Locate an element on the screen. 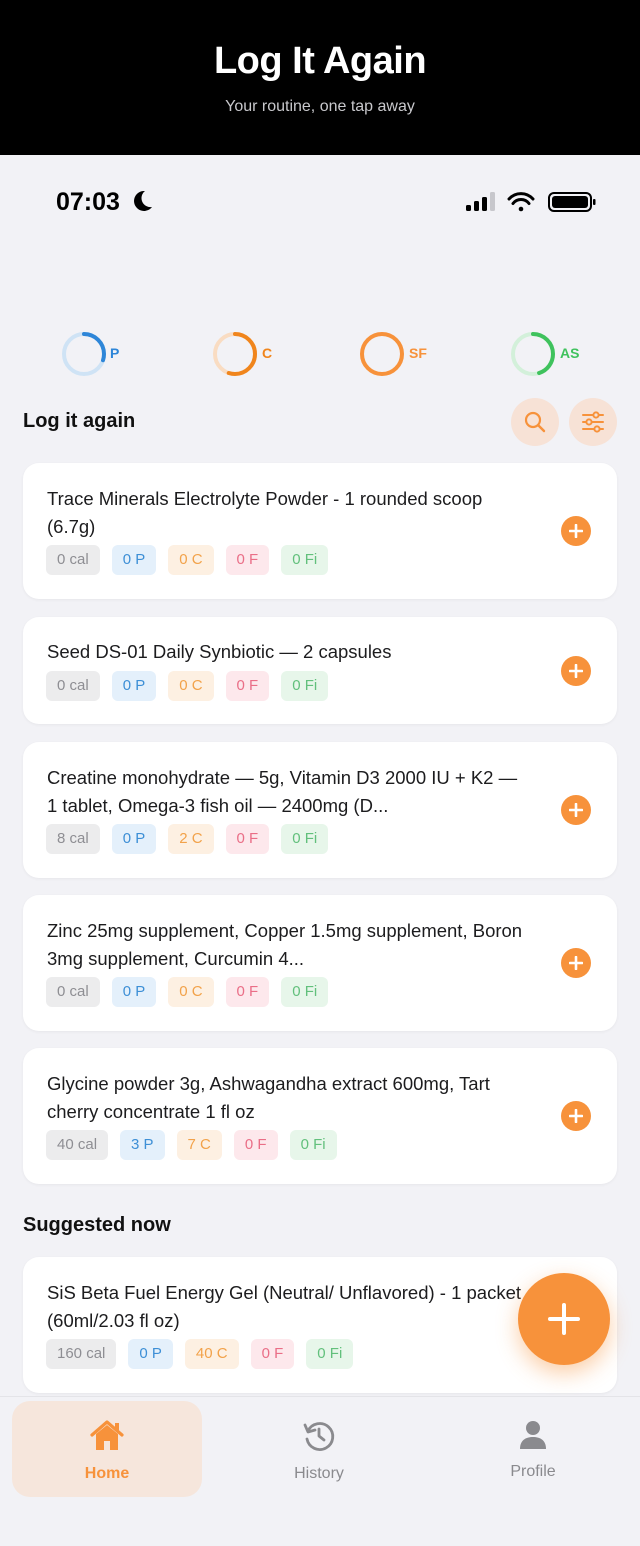  tab-profile: Profile is located at coordinates (533, 1449).